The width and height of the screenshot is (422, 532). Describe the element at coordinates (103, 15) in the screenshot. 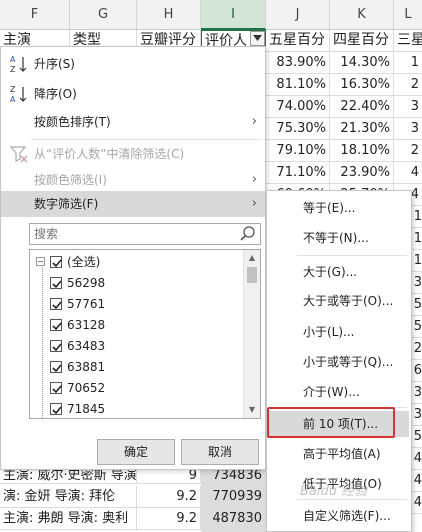

I see `column-header-g: G` at that location.